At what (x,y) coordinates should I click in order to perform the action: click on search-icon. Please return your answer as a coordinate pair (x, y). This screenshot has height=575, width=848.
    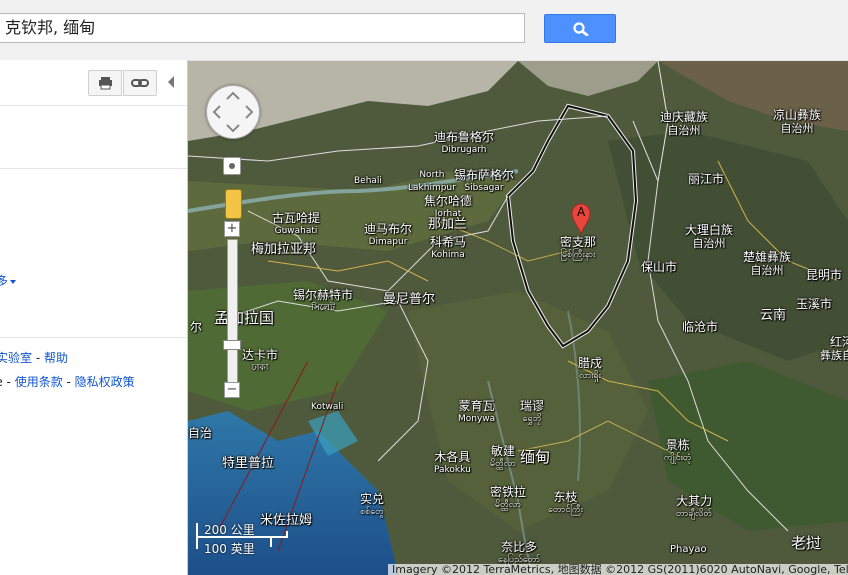
    Looking at the image, I should click on (581, 29).